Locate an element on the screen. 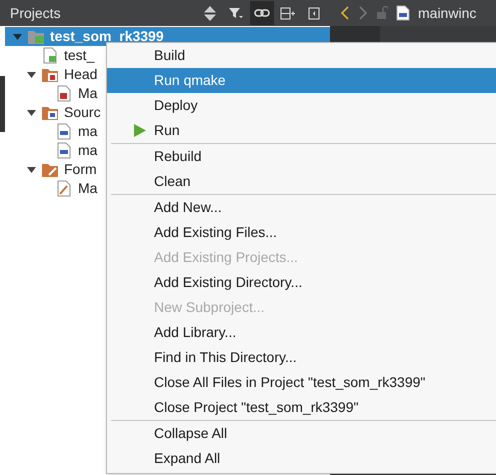  source-folder-icon is located at coordinates (50, 112).